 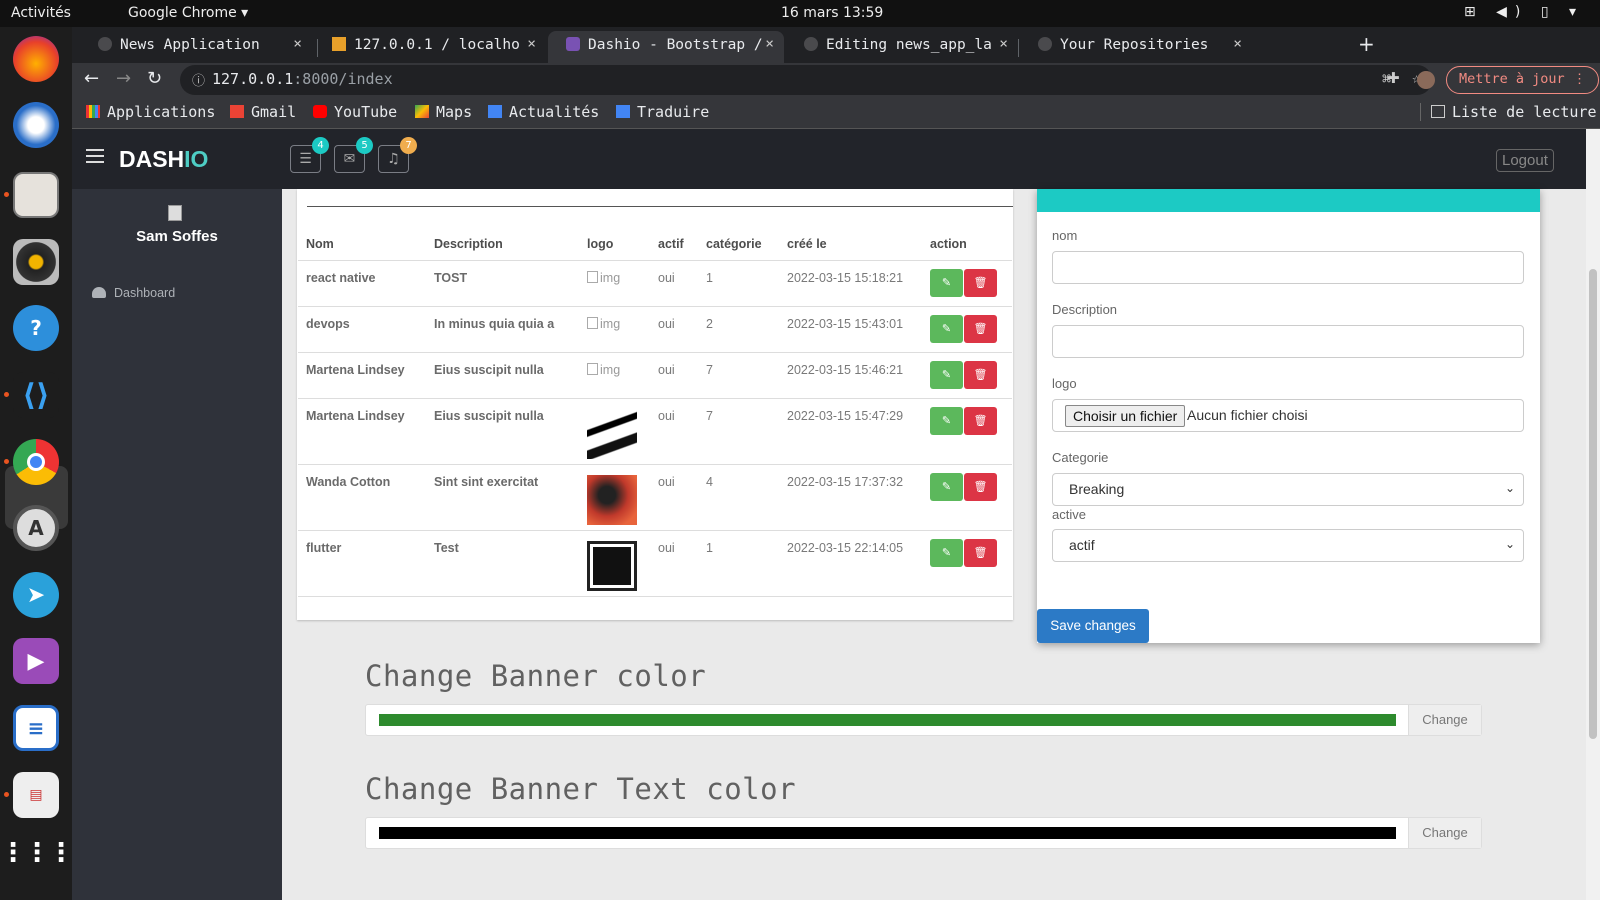 What do you see at coordinates (188, 13) in the screenshot?
I see `app-menu: Google Chrome ▾` at bounding box center [188, 13].